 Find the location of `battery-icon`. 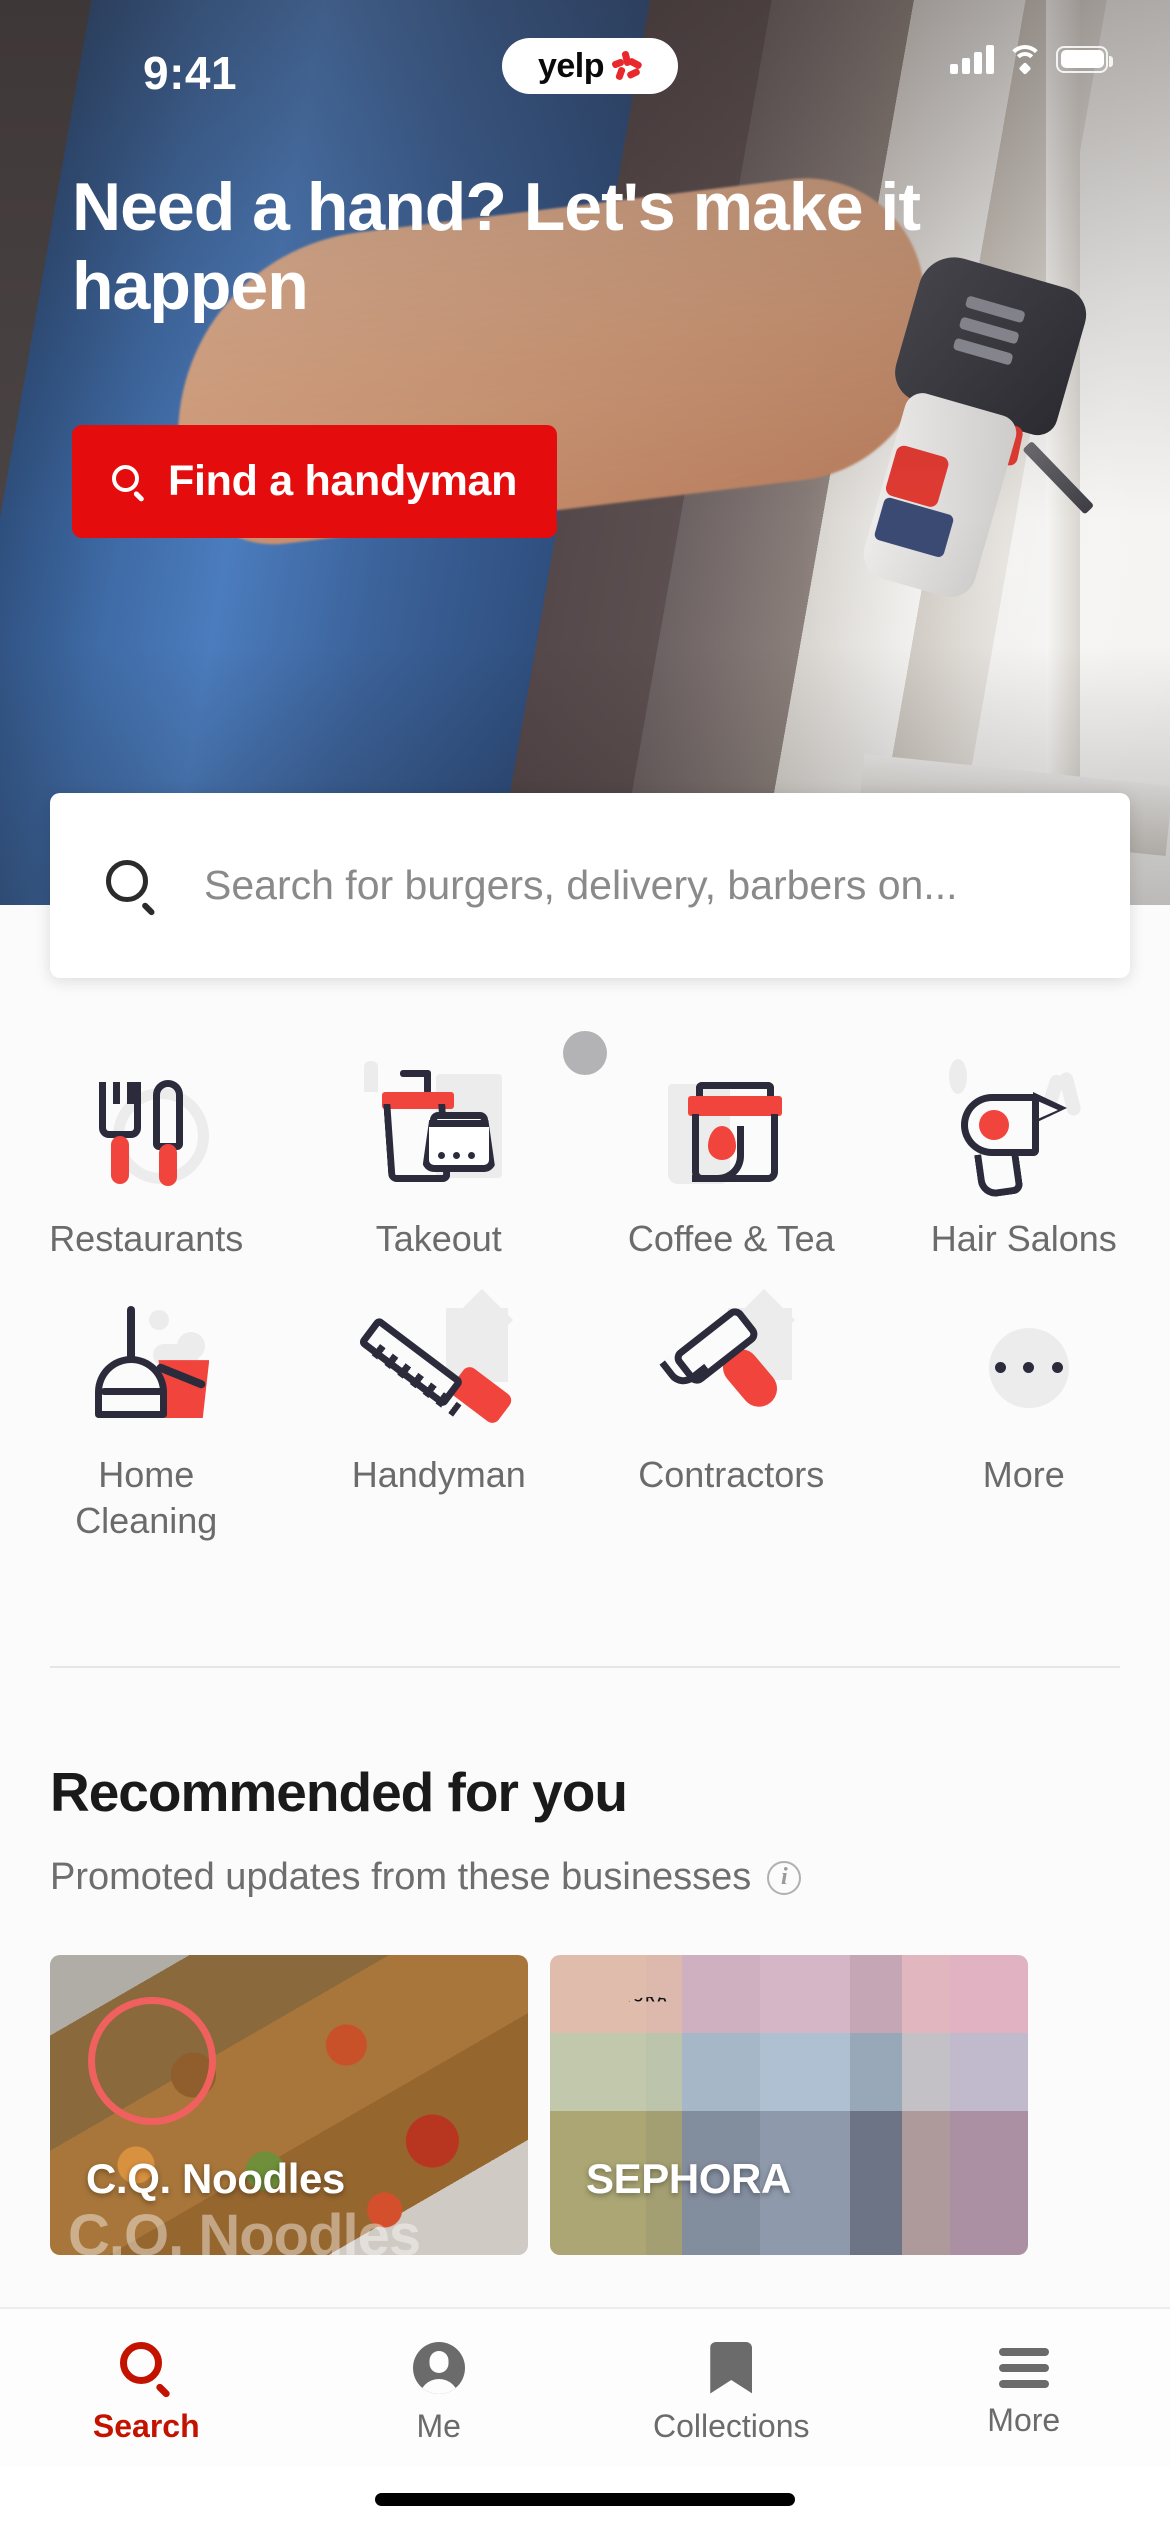

battery-icon is located at coordinates (1084, 59).